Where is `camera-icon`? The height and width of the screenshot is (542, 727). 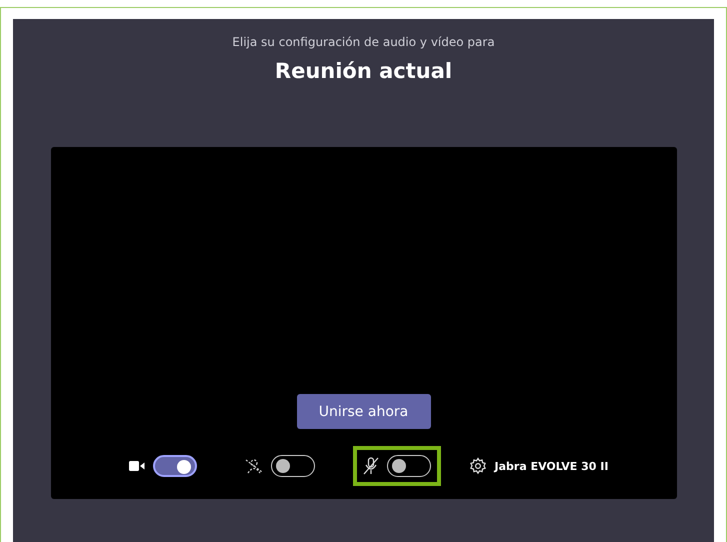
camera-icon is located at coordinates (136, 466).